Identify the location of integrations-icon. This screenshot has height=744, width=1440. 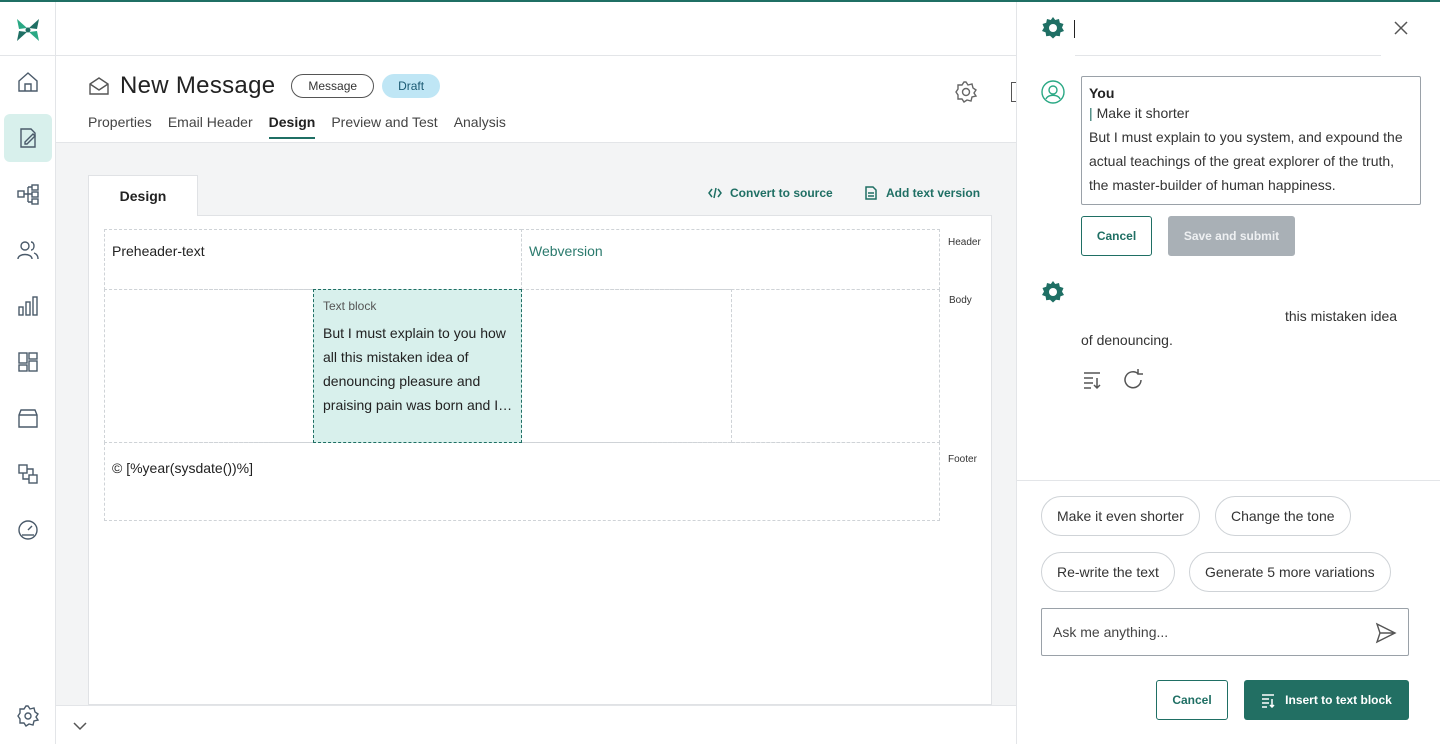
(28, 474).